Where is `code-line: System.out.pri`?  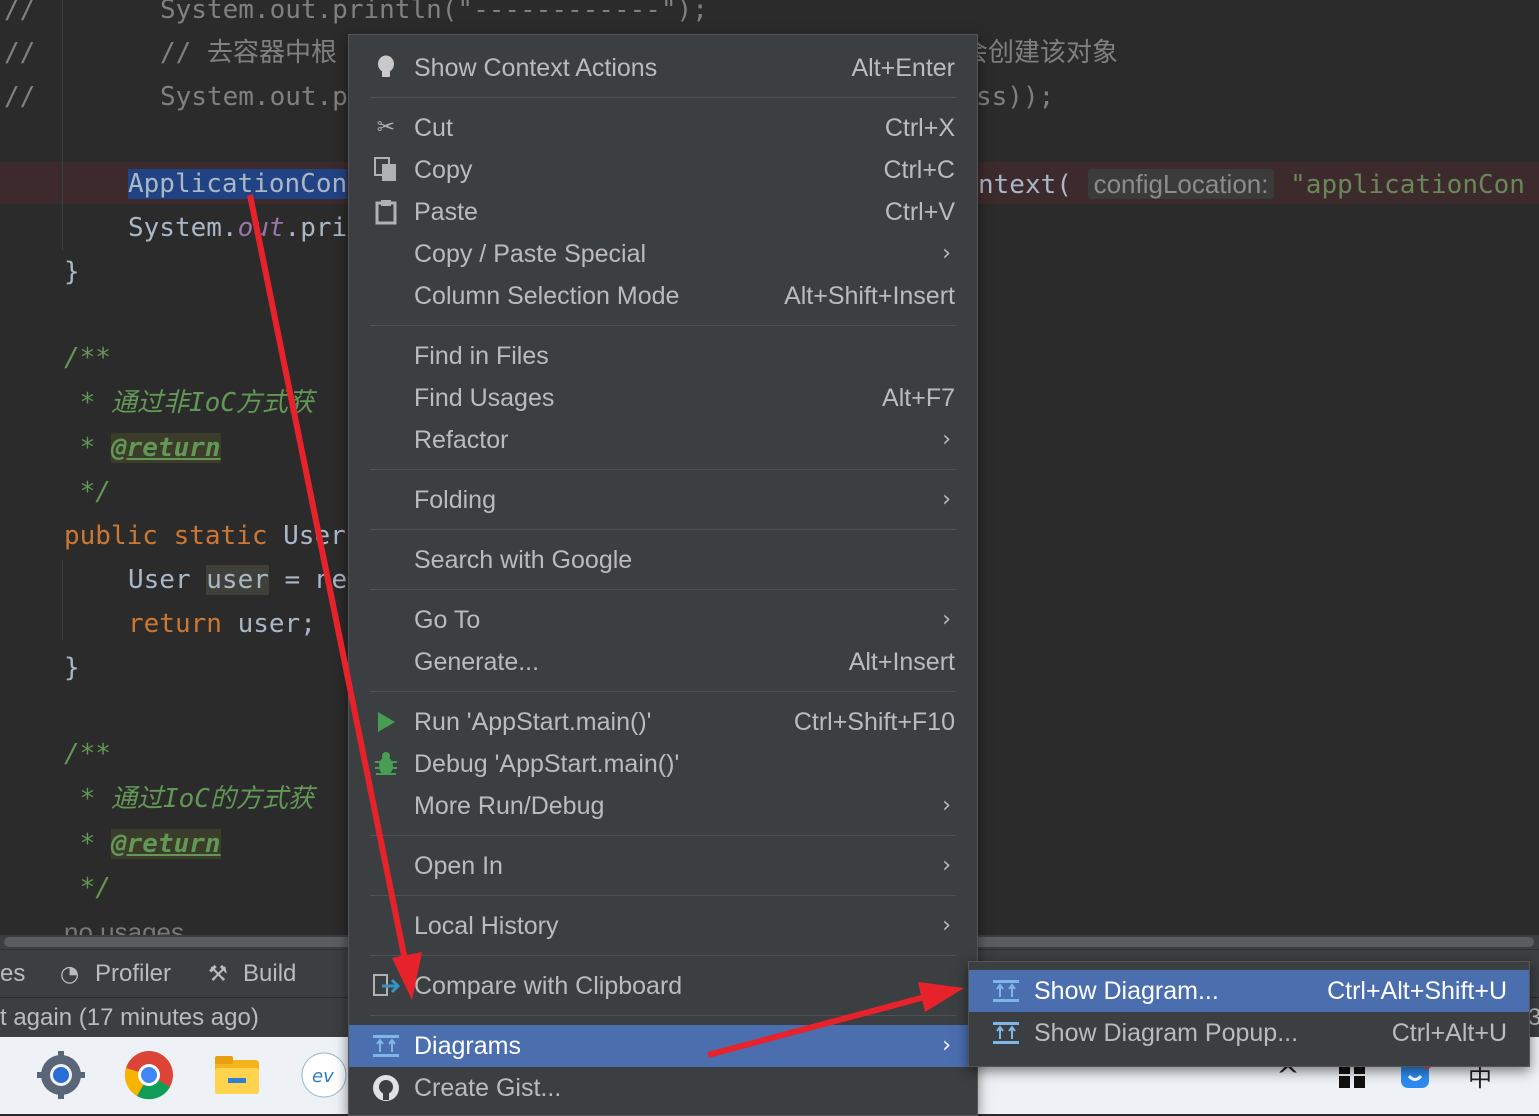
code-line: System.out.pri is located at coordinates (237, 228).